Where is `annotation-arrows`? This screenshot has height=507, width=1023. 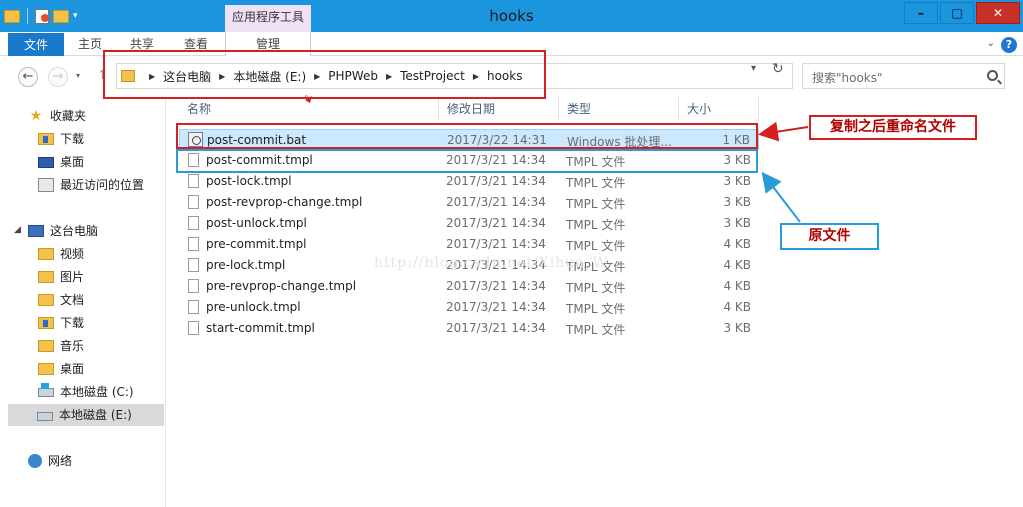 annotation-arrows is located at coordinates (557, 159).